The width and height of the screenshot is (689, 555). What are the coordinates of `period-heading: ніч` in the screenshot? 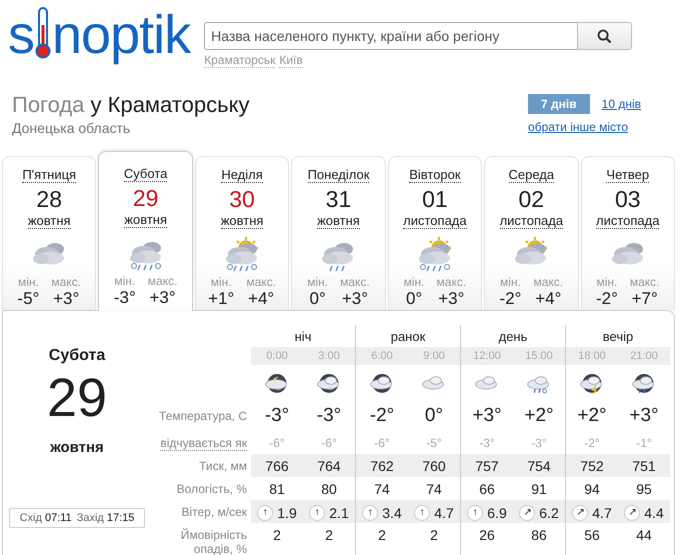 It's located at (303, 336).